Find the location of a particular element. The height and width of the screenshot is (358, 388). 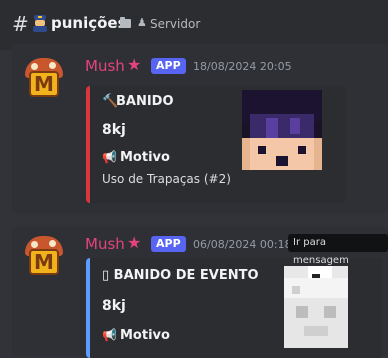

jump-to-message-tooltip: Ir para mensagem is located at coordinates (338, 250).